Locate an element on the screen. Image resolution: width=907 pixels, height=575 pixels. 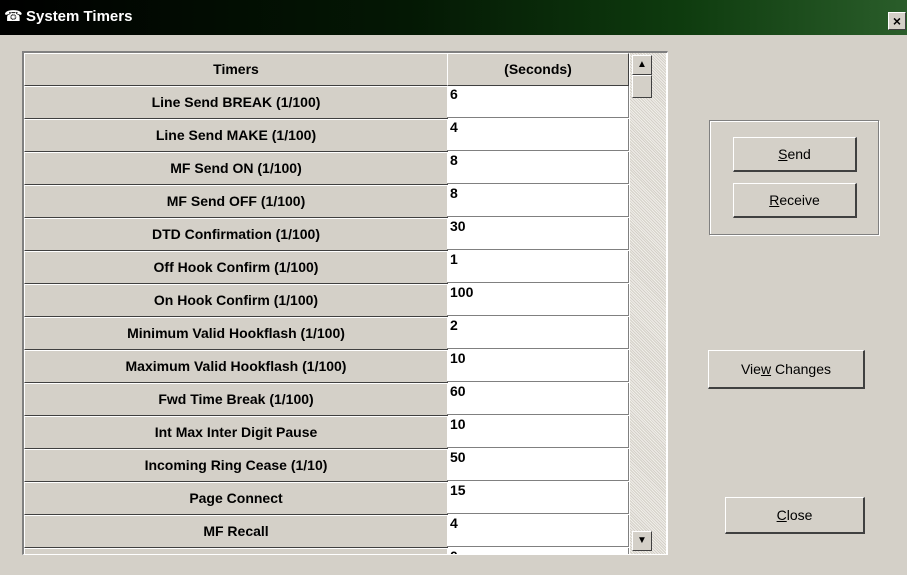
timer-name-cell is located at coordinates (236, 551).